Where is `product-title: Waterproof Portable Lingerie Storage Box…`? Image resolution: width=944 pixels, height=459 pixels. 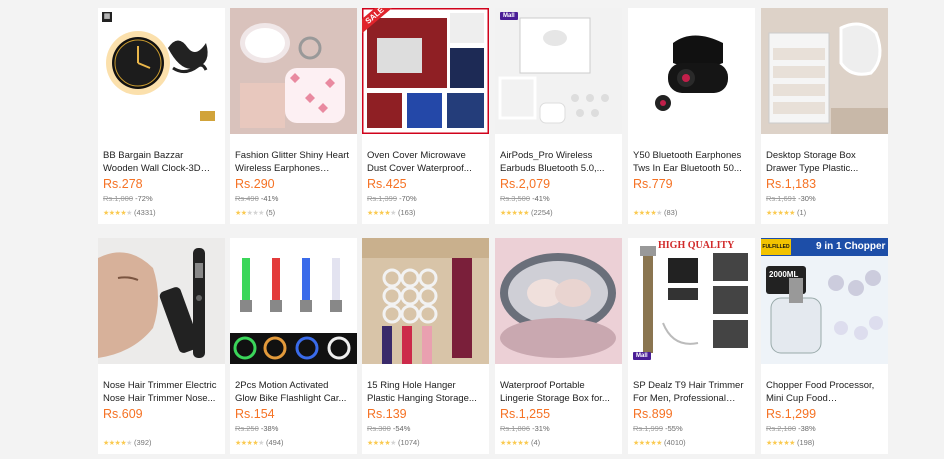
product-title: Waterproof Portable Lingerie Storage Box… is located at coordinates (558, 392).